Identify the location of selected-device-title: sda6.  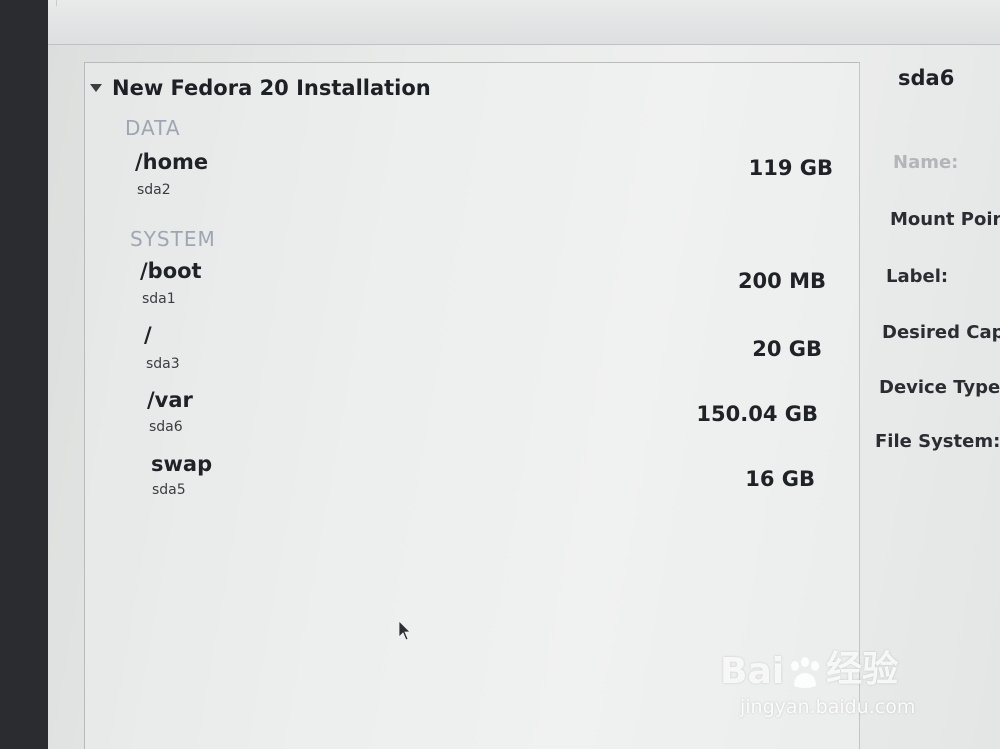
(926, 78).